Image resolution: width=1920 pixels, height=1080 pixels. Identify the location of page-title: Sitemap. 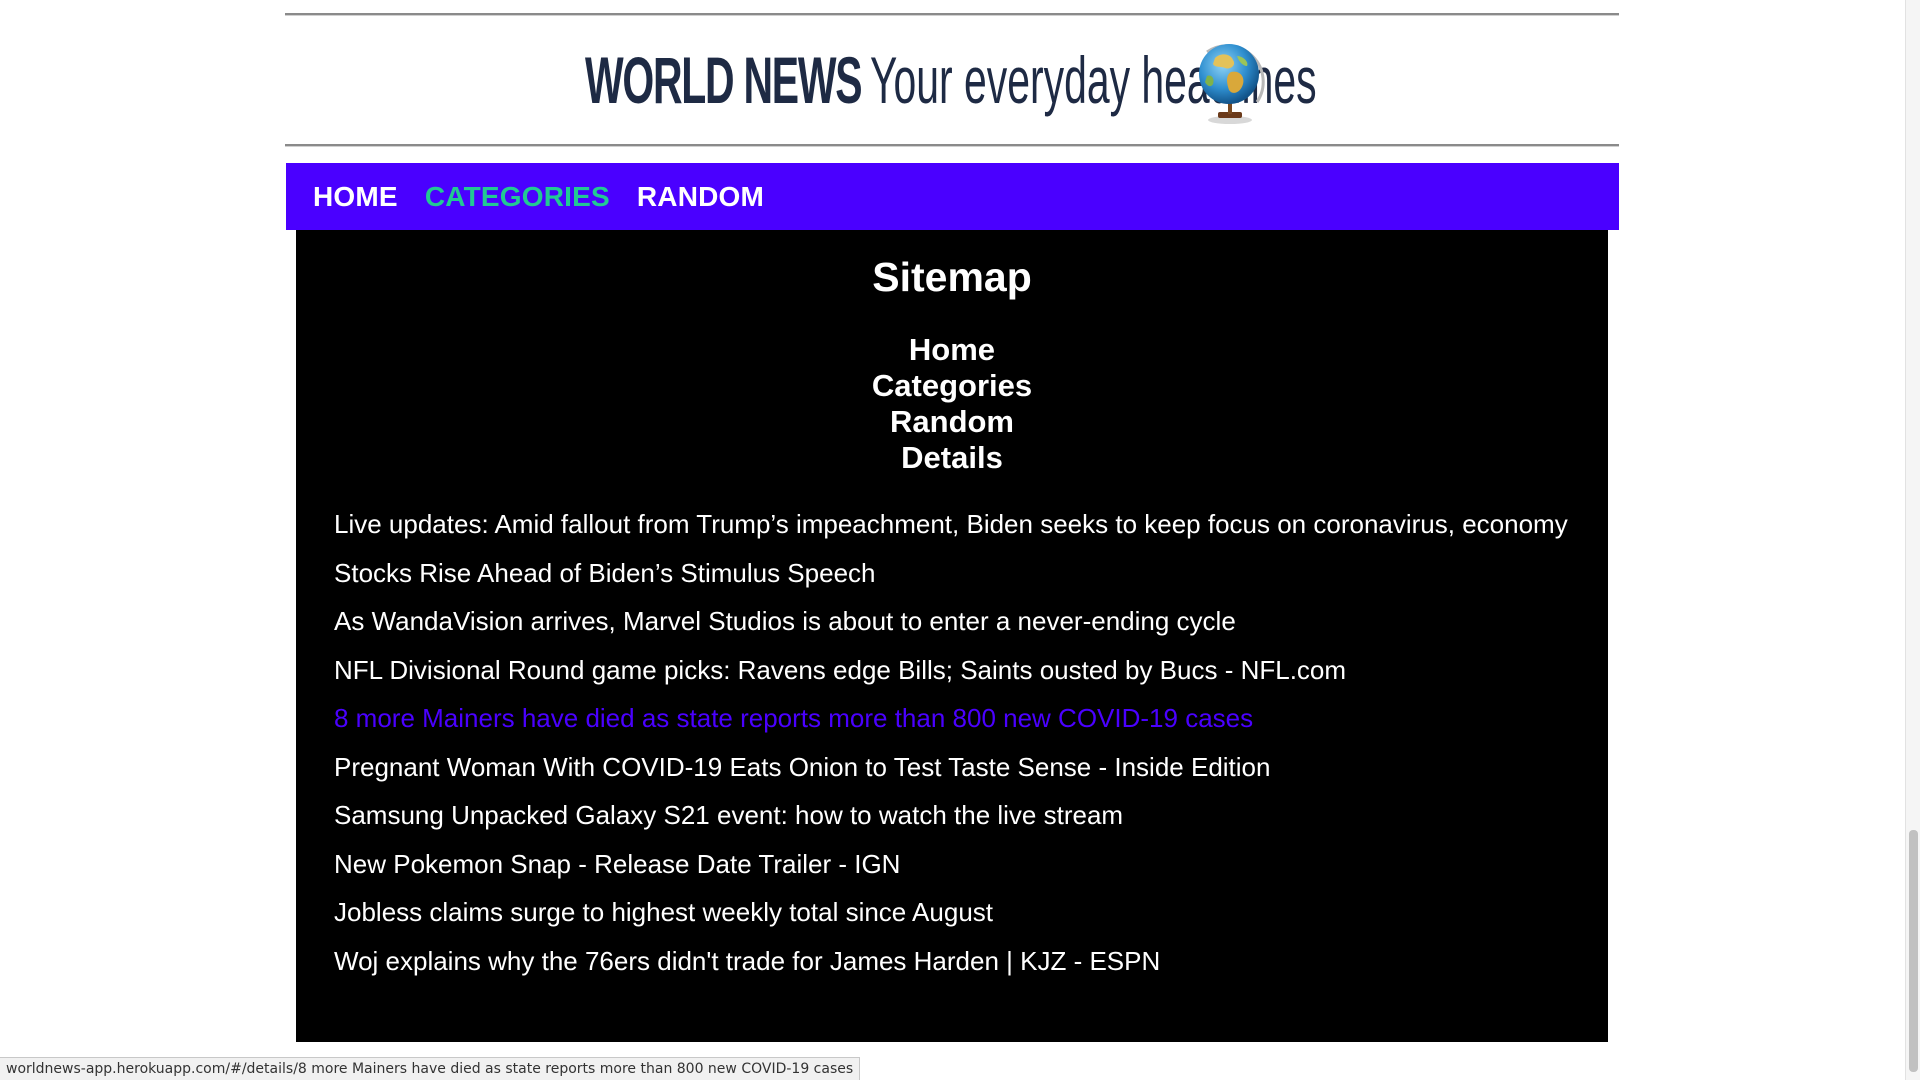
(952, 277).